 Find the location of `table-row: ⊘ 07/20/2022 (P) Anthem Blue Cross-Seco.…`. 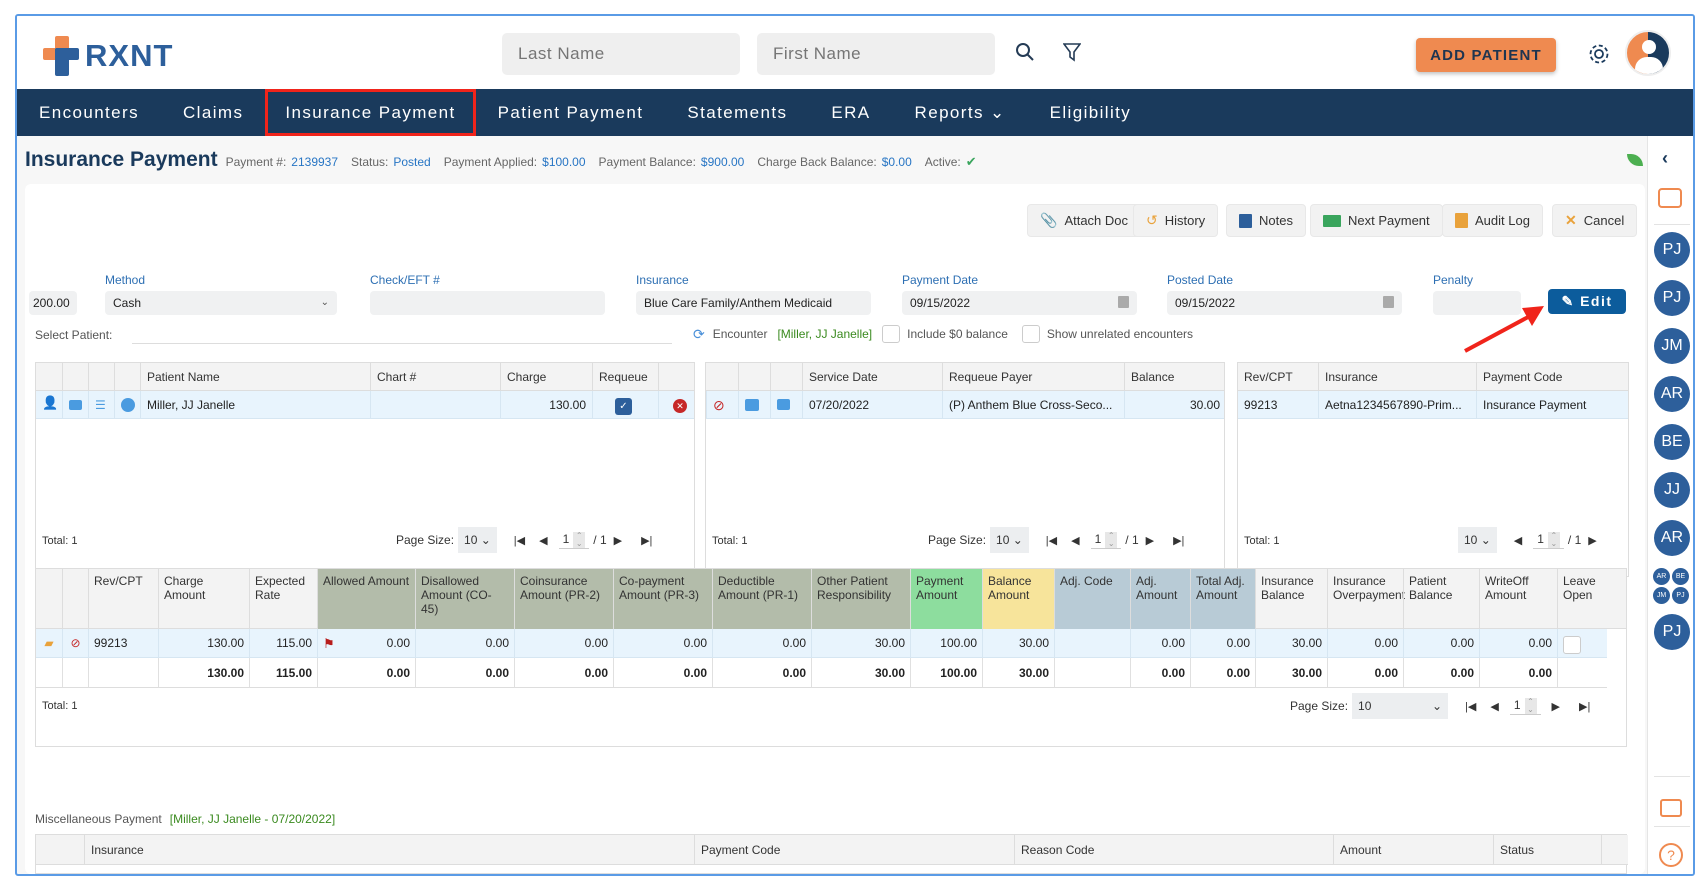

table-row: ⊘ 07/20/2022 (P) Anthem Blue Cross-Seco.… is located at coordinates (965, 405).